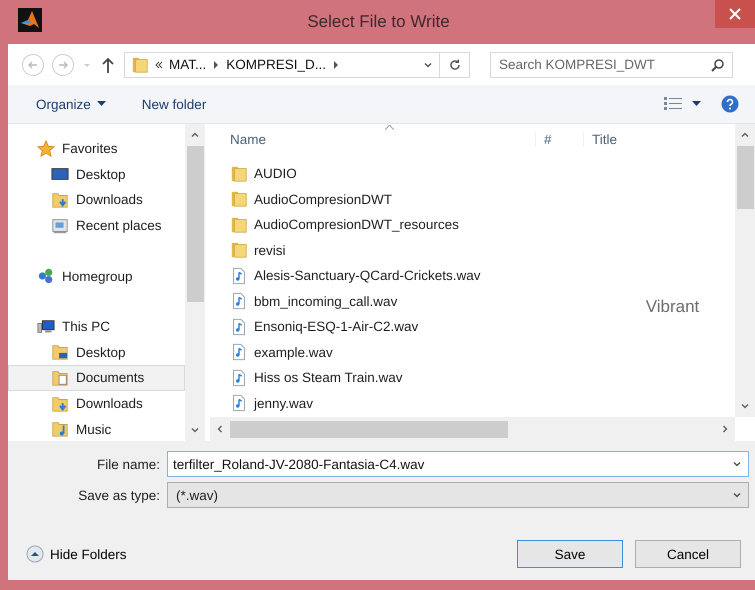 This screenshot has width=755, height=590. What do you see at coordinates (407, 377) in the screenshot?
I see `file-list-item: Hiss os Steam Train.wav` at bounding box center [407, 377].